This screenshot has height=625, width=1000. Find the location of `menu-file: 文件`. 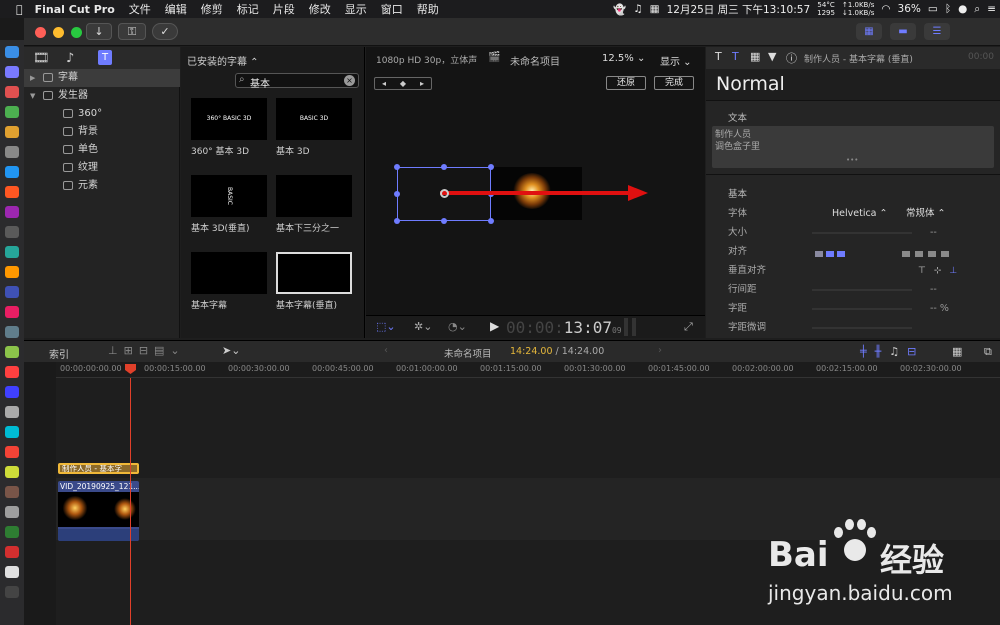

menu-file: 文件 is located at coordinates (140, 9).